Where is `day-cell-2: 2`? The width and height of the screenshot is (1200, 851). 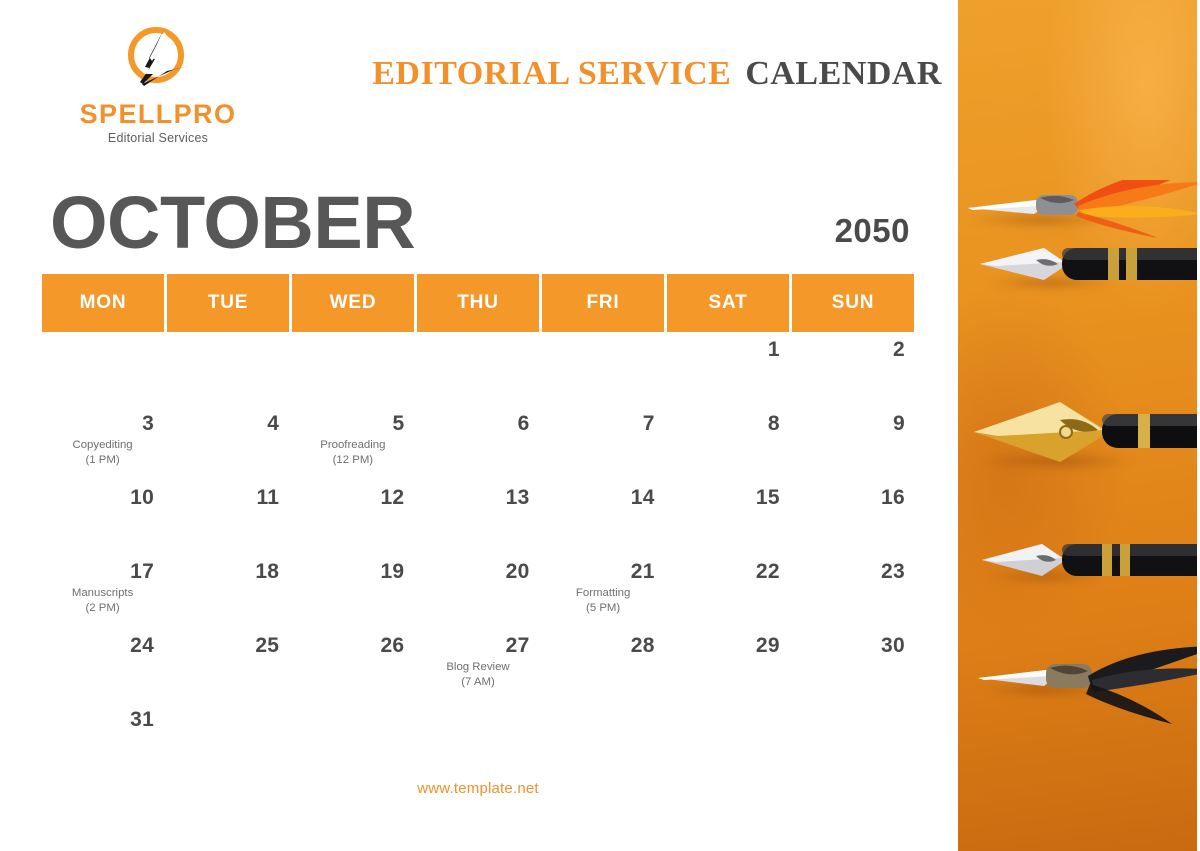 day-cell-2: 2 is located at coordinates (853, 370).